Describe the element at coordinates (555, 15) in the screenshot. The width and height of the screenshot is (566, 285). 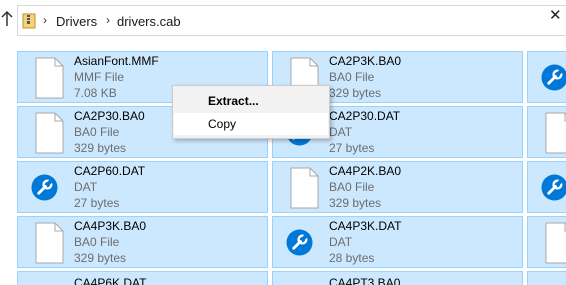
I see `close-icon: ✕` at that location.